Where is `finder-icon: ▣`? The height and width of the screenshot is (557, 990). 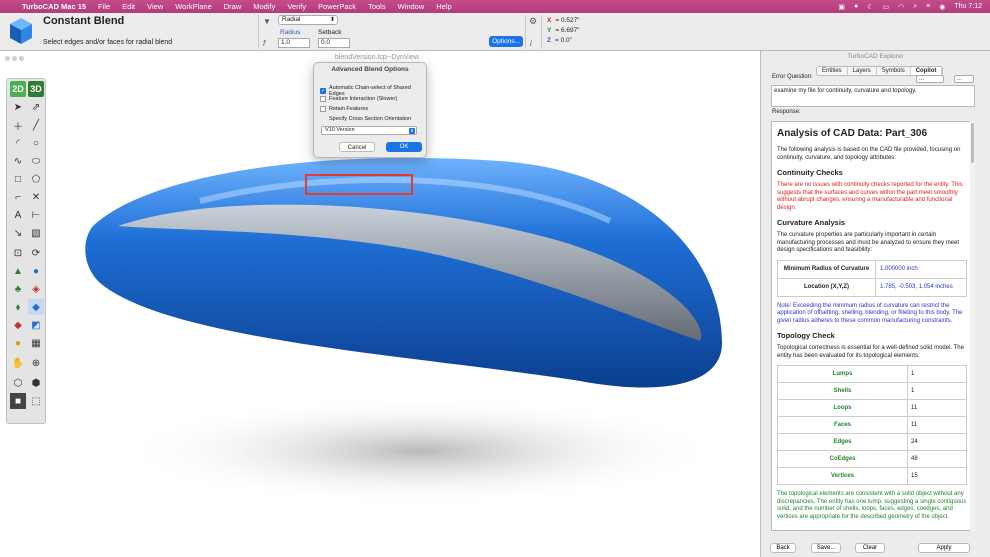 finder-icon: ▣ is located at coordinates (841, 7).